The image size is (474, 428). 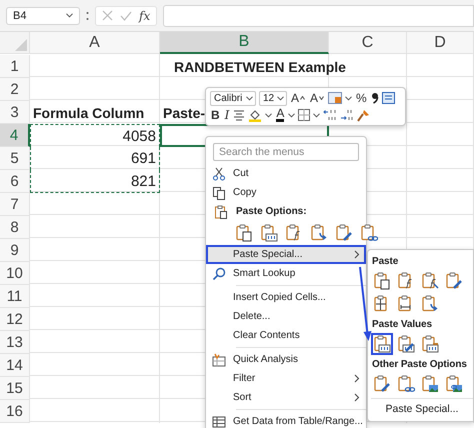 What do you see at coordinates (440, 43) in the screenshot?
I see `column-header: D` at bounding box center [440, 43].